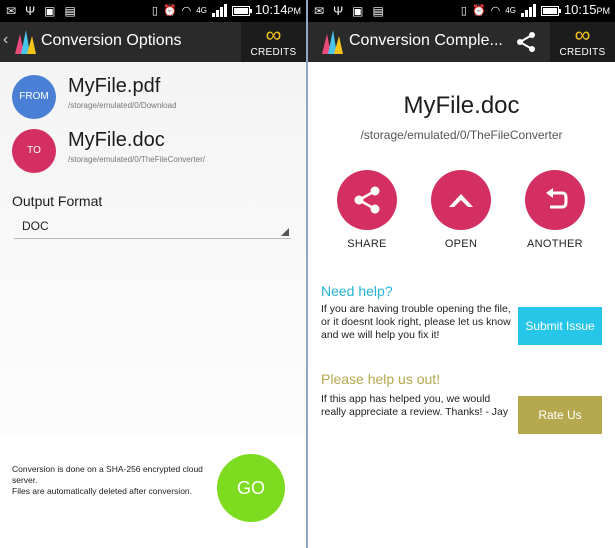 The image size is (615, 548). Describe the element at coordinates (277, 9) in the screenshot. I see `status-time: 10:14PM` at that location.